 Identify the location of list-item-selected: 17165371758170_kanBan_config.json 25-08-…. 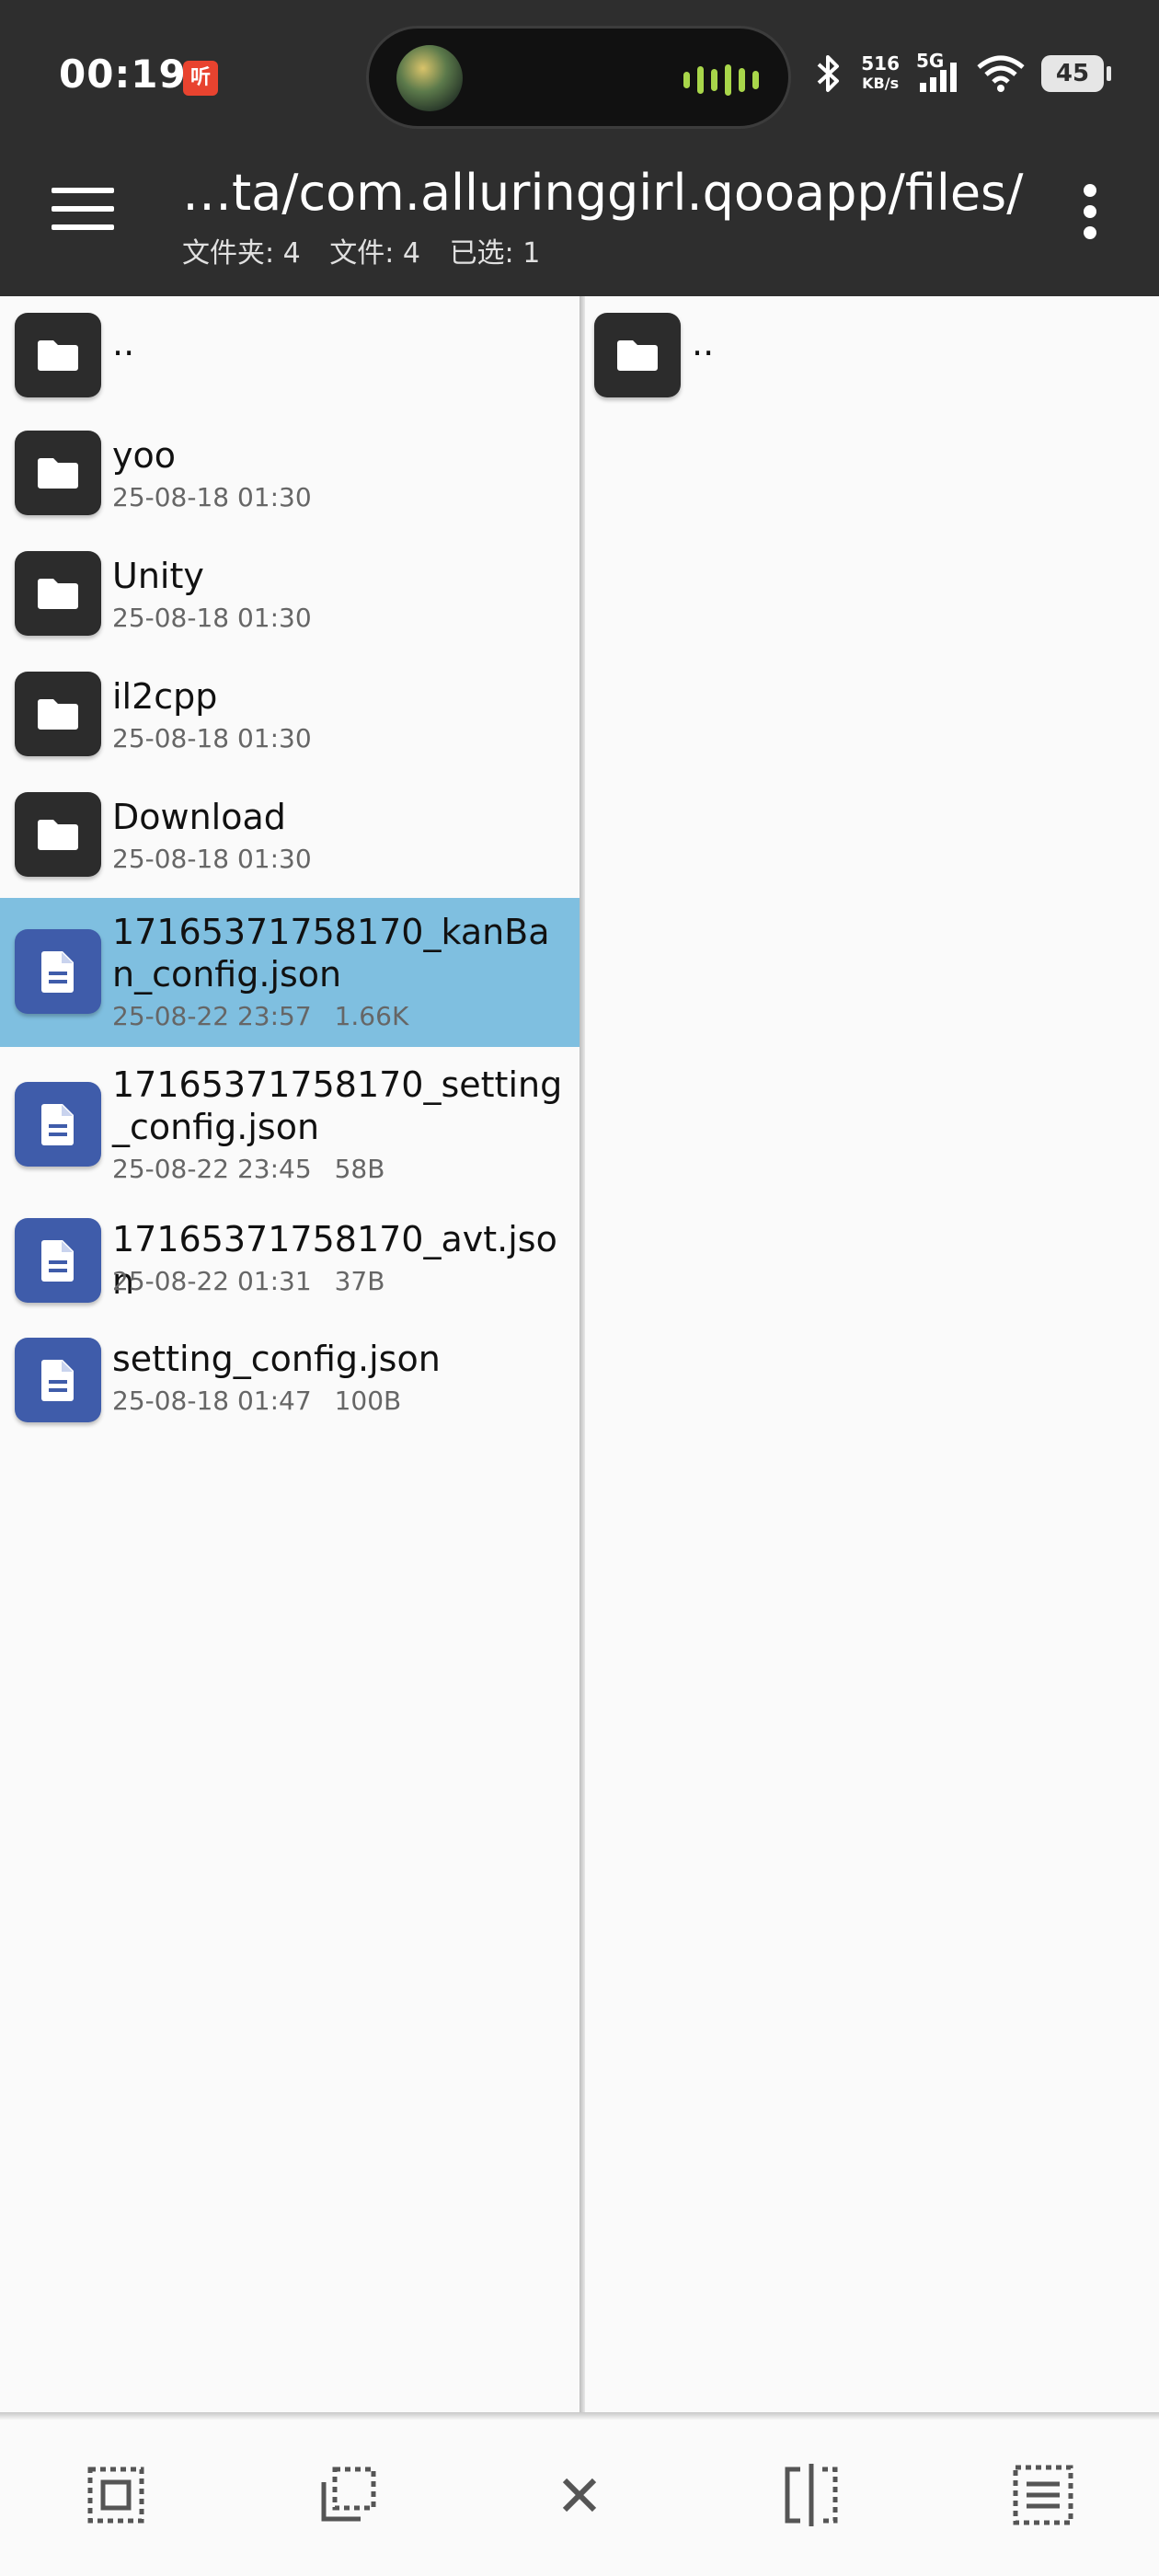
(290, 972).